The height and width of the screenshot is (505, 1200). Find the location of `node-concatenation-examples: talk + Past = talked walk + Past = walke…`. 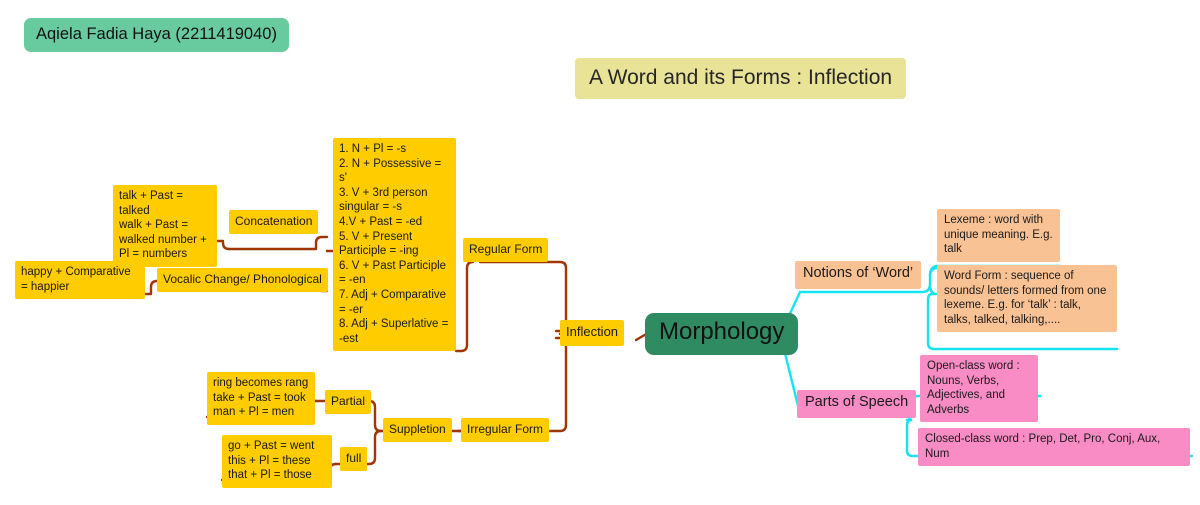

node-concatenation-examples: talk + Past = talked walk + Past = walke… is located at coordinates (165, 226).